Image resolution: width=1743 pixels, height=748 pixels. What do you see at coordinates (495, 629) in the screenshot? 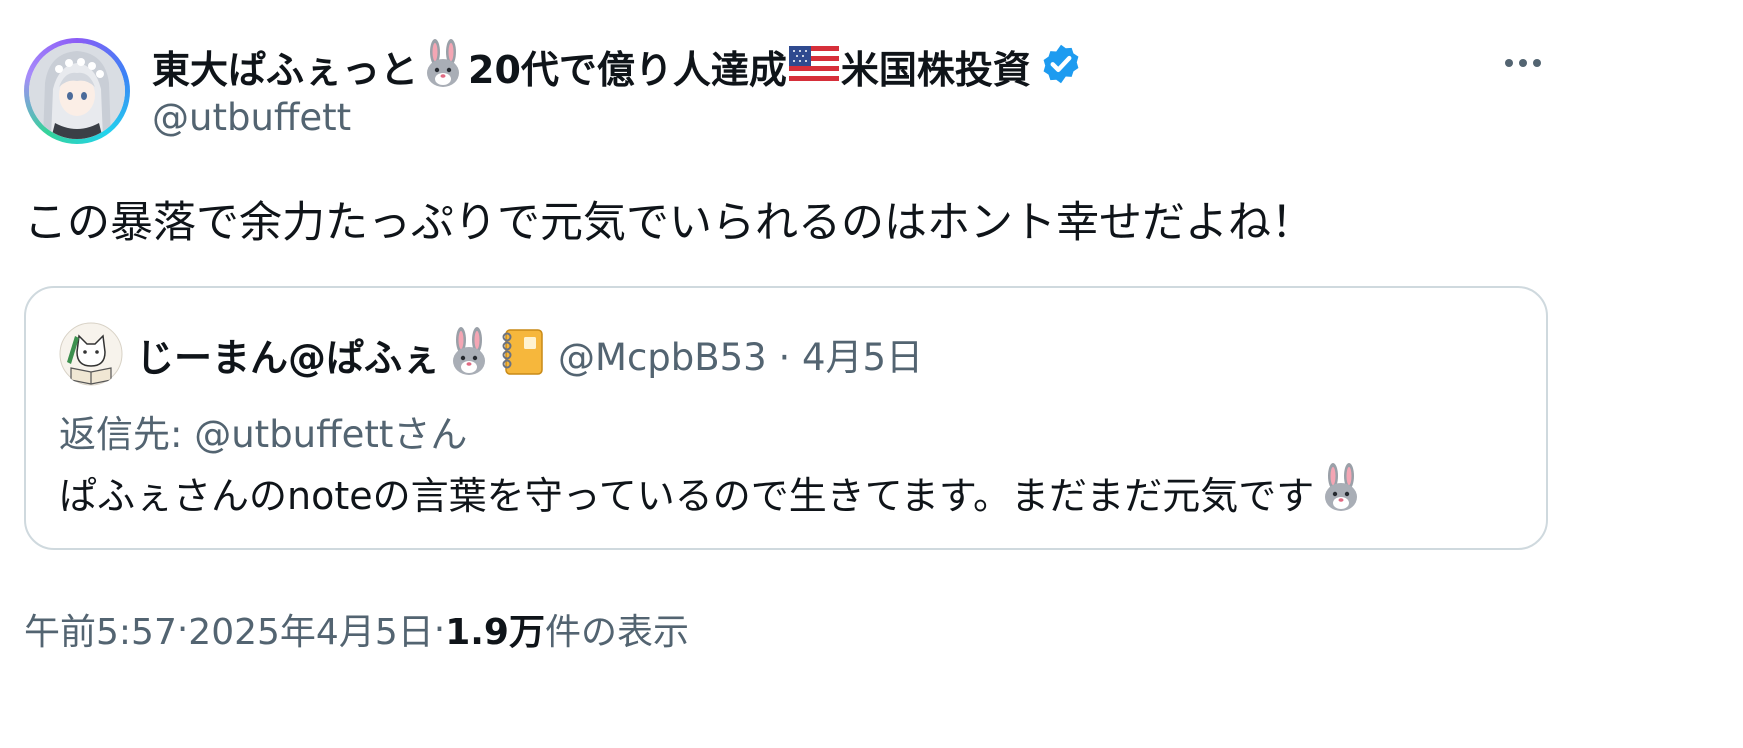
I see `views-count: 1.9万` at bounding box center [495, 629].